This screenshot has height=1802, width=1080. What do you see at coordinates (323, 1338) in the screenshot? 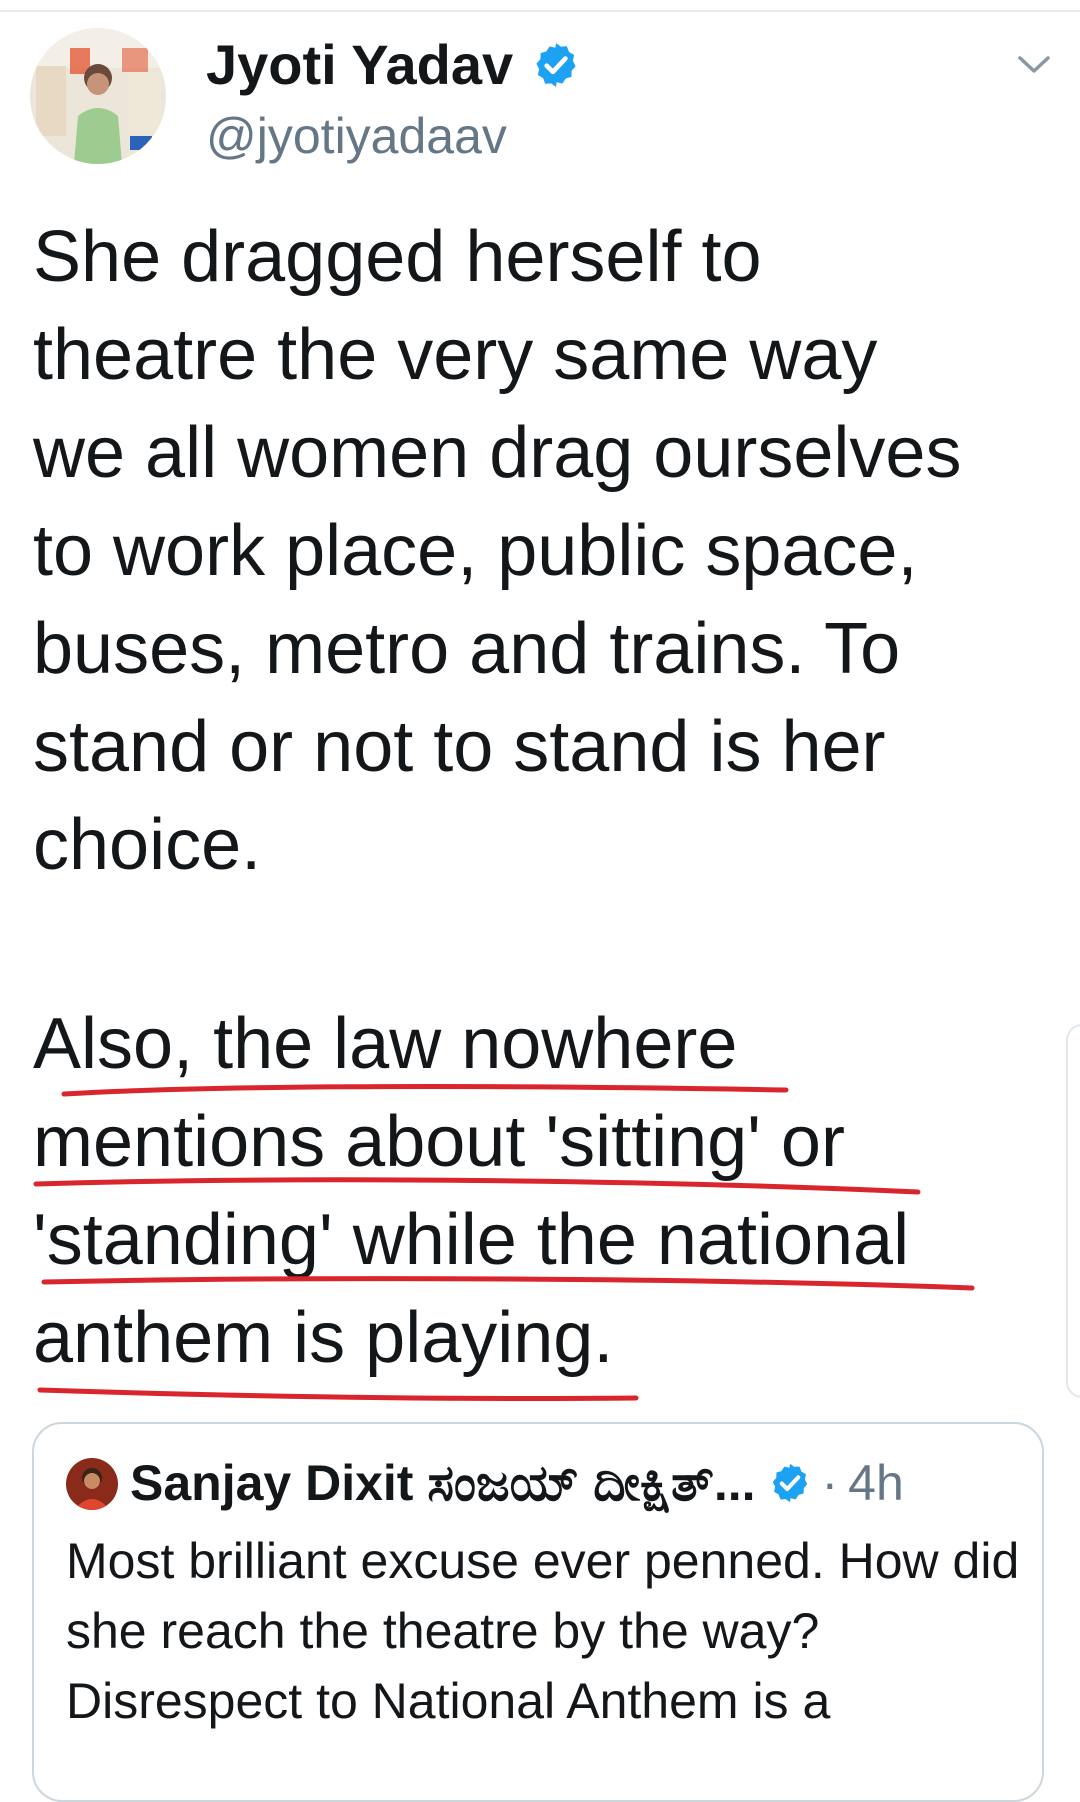
I see `tweet-body-line: anthem is playing.` at bounding box center [323, 1338].